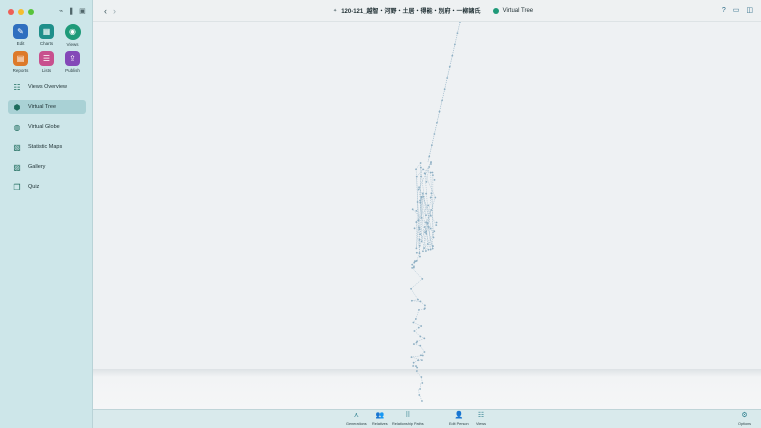 This screenshot has width=761, height=428. I want to click on pencil-icon: ✎, so click(20, 31).